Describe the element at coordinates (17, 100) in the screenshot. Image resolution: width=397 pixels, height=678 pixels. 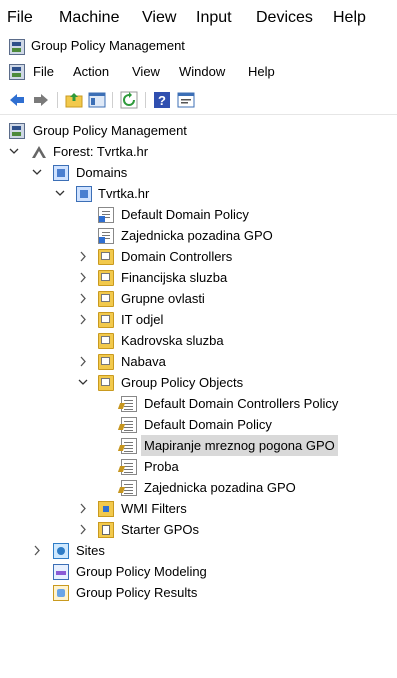
I see `back-arrow-icon` at that location.